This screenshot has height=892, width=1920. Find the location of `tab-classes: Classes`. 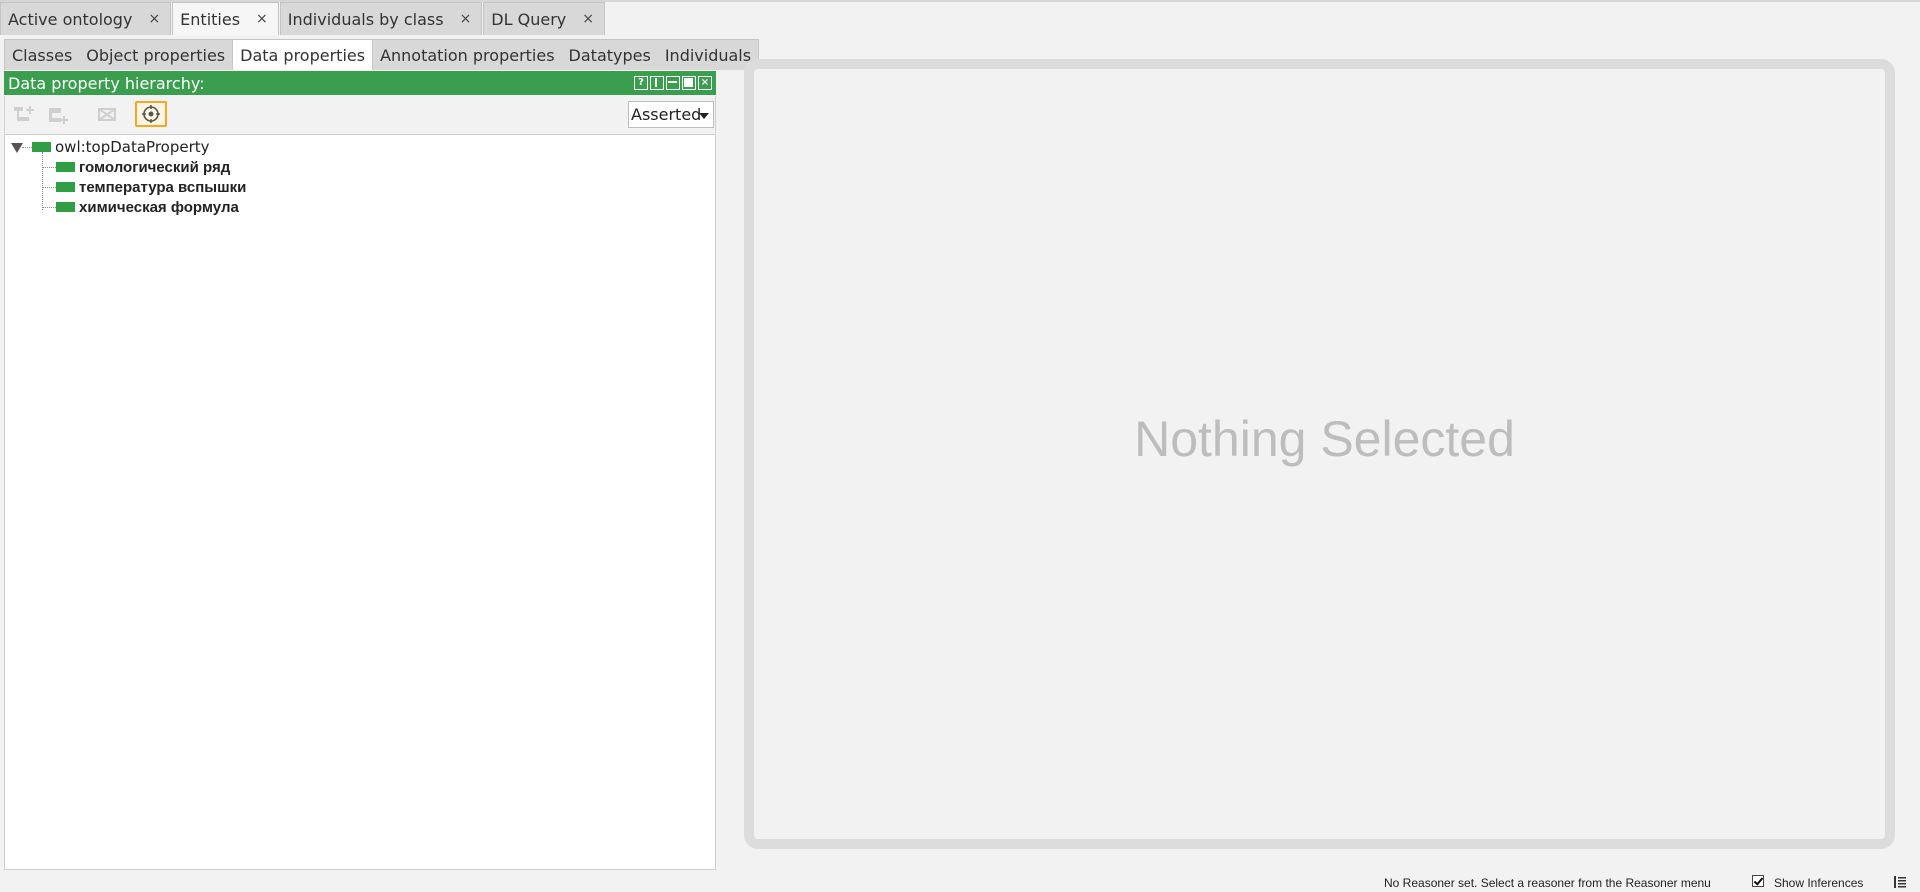

tab-classes: Classes is located at coordinates (42, 55).